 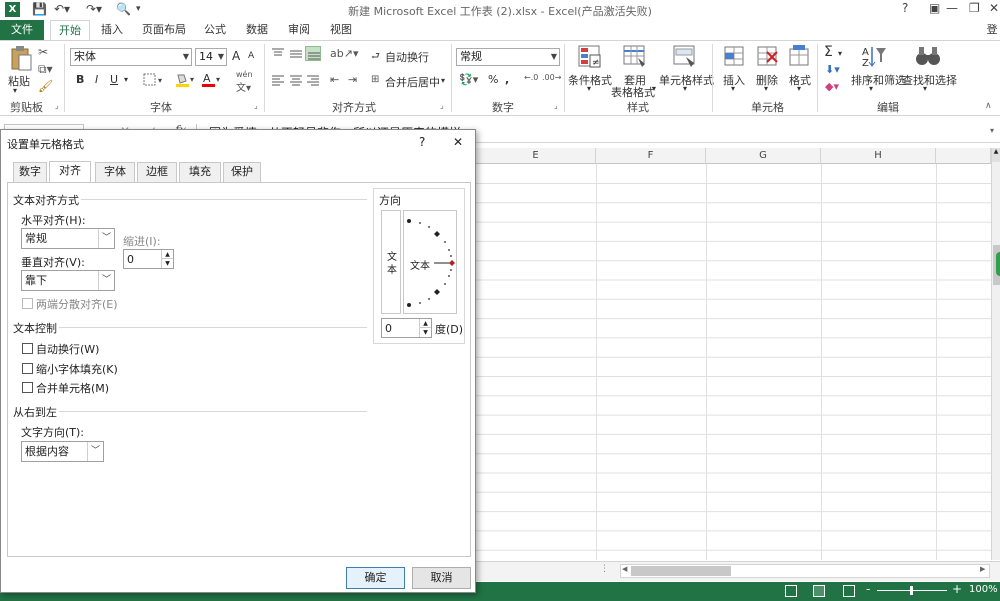 I want to click on tab-insert: 插入, so click(x=112, y=30).